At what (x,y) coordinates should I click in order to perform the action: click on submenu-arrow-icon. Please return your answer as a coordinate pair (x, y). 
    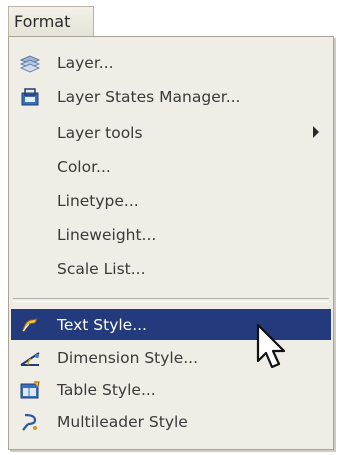
    Looking at the image, I should click on (316, 132).